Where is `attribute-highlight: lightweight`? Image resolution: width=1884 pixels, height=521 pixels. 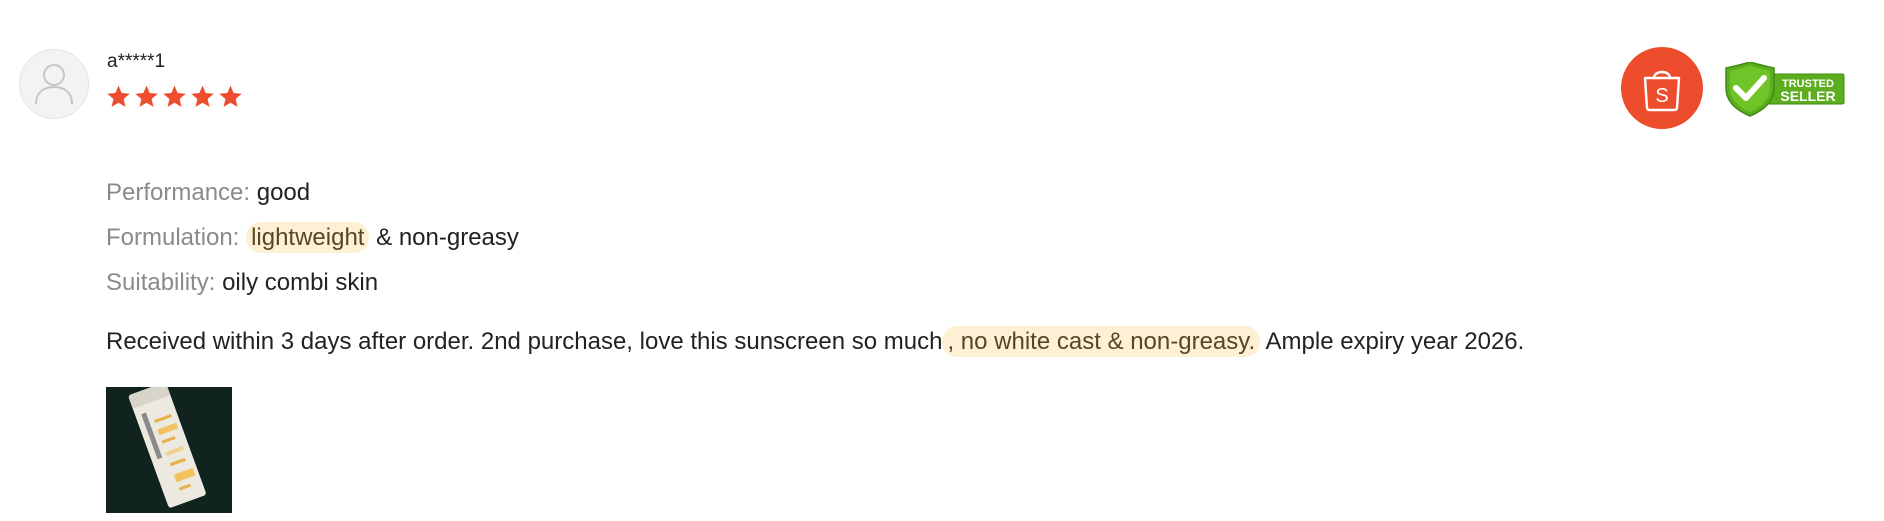 attribute-highlight: lightweight is located at coordinates (308, 237).